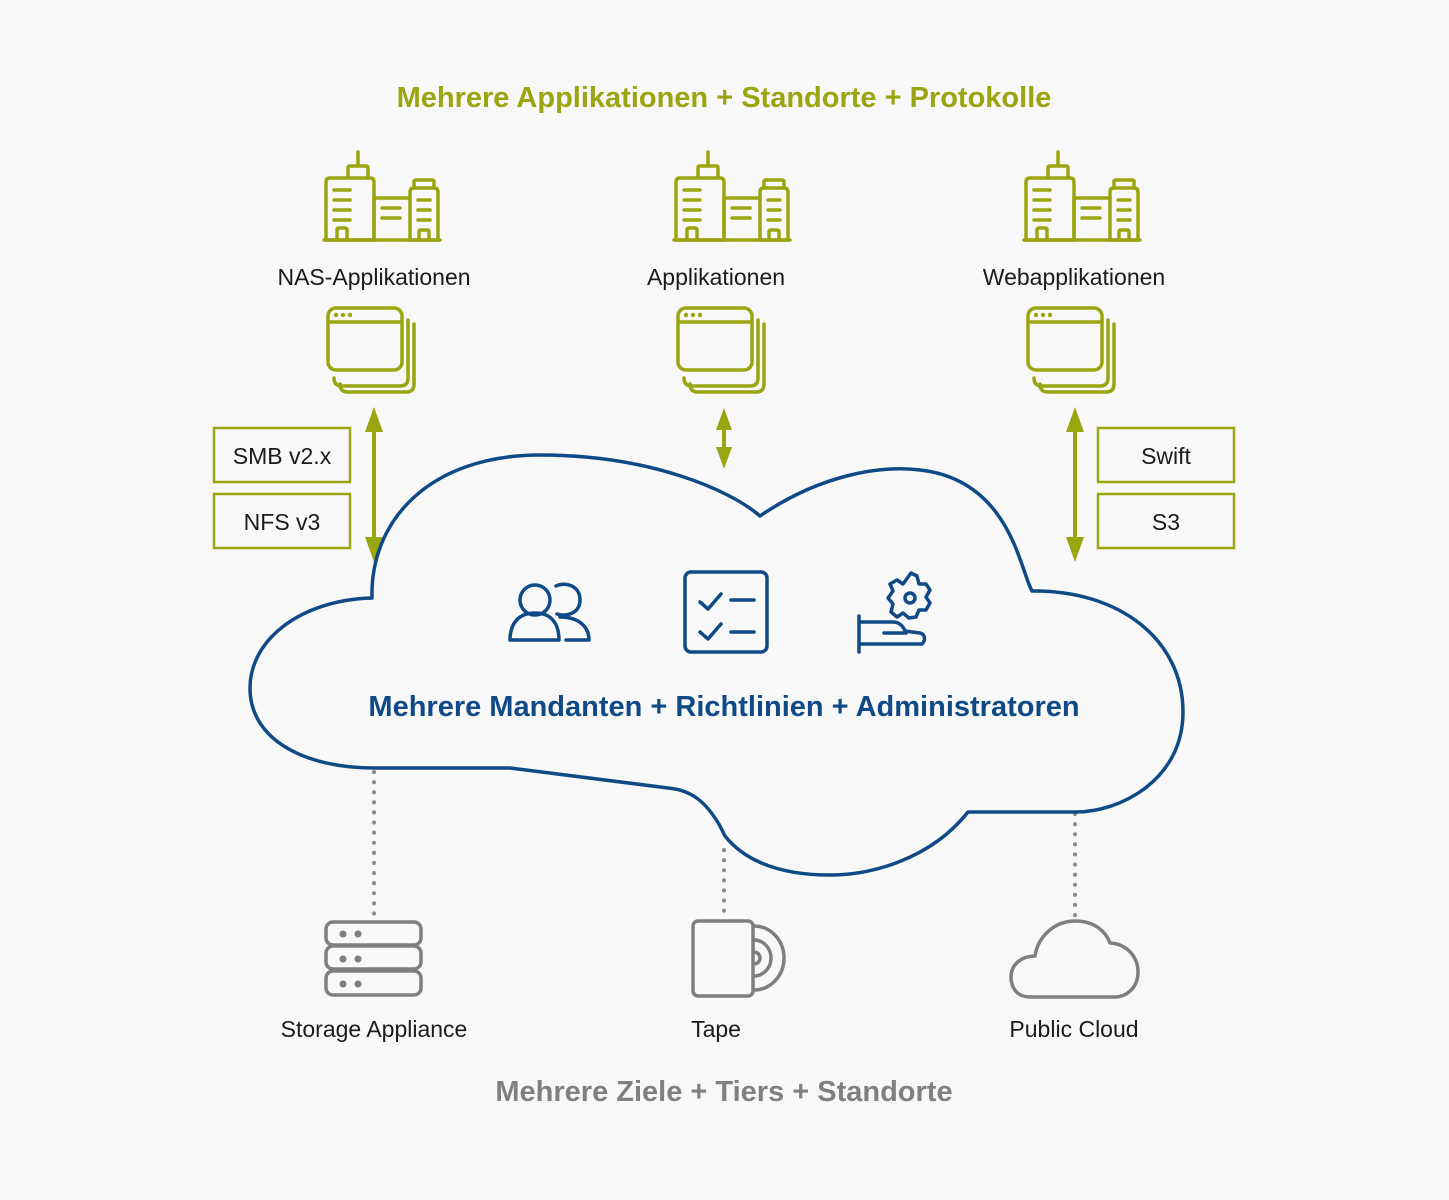 This screenshot has height=1200, width=1449. Describe the element at coordinates (724, 438) in the screenshot. I see `bidirectional-arrow-center` at that location.